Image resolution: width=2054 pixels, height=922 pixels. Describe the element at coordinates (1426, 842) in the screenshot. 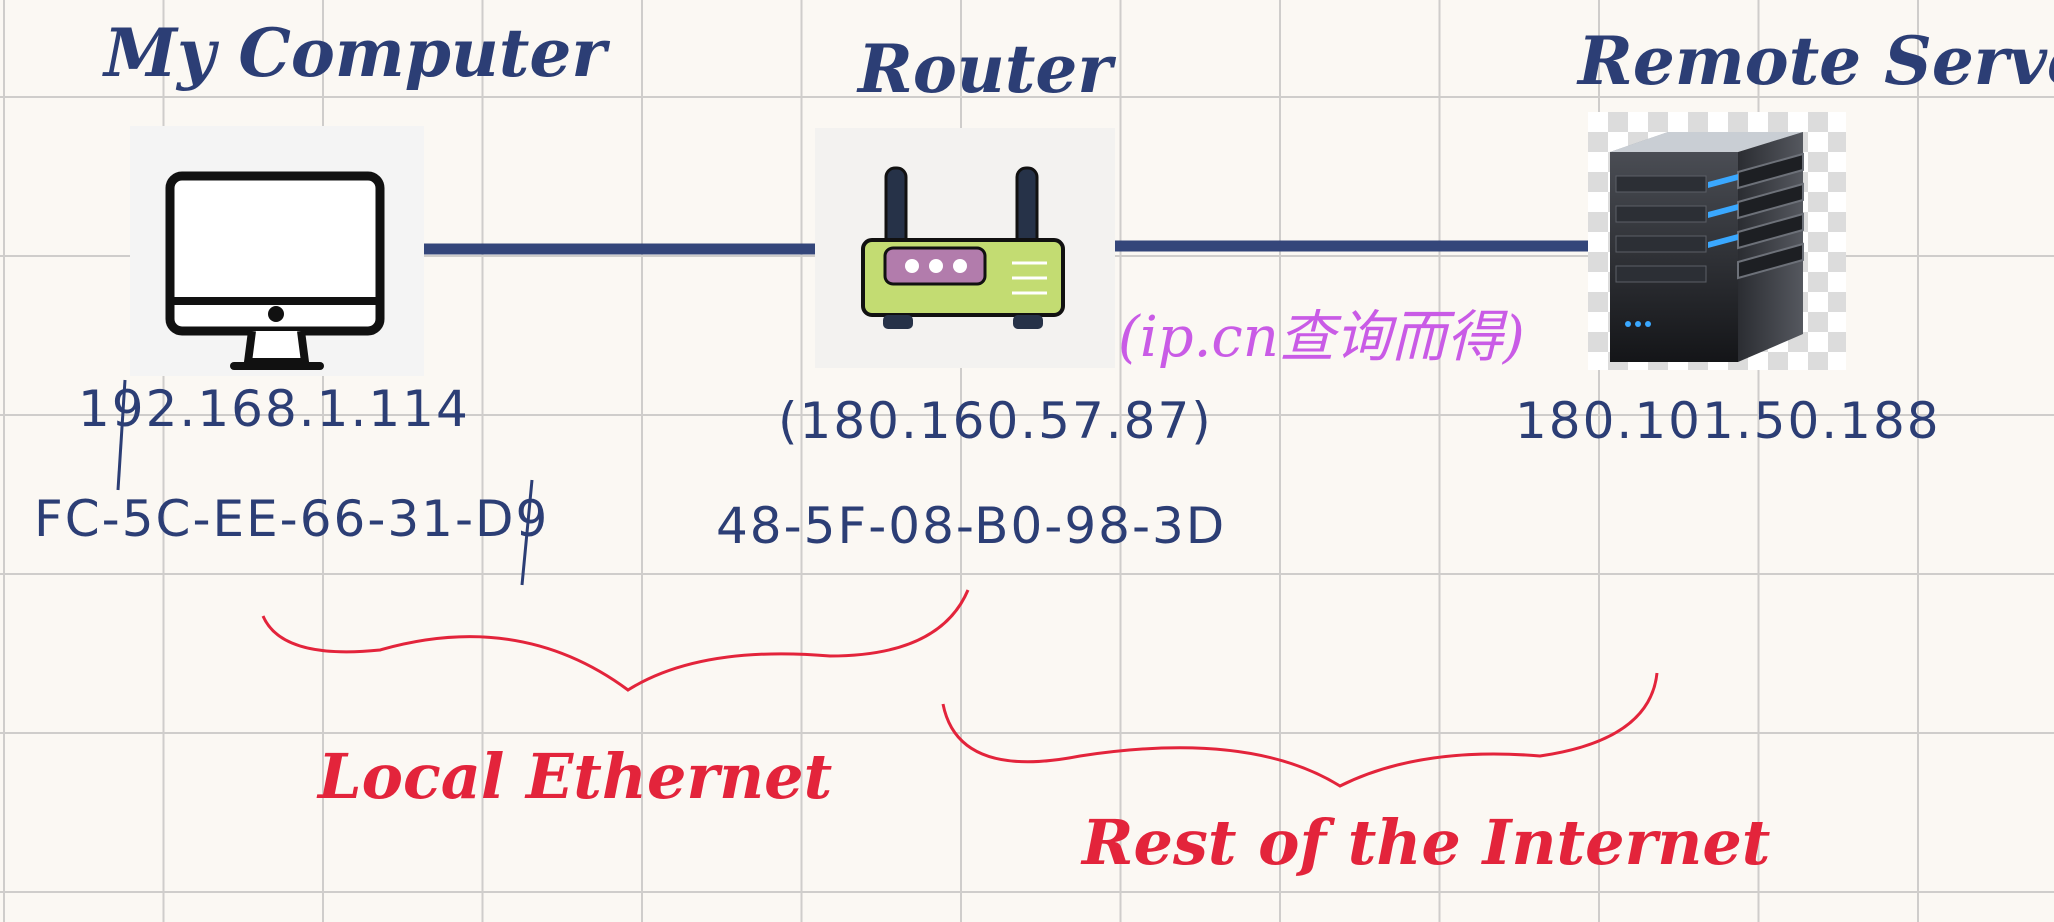

I see `rest-of-internet-label: Rest of the Internet` at that location.